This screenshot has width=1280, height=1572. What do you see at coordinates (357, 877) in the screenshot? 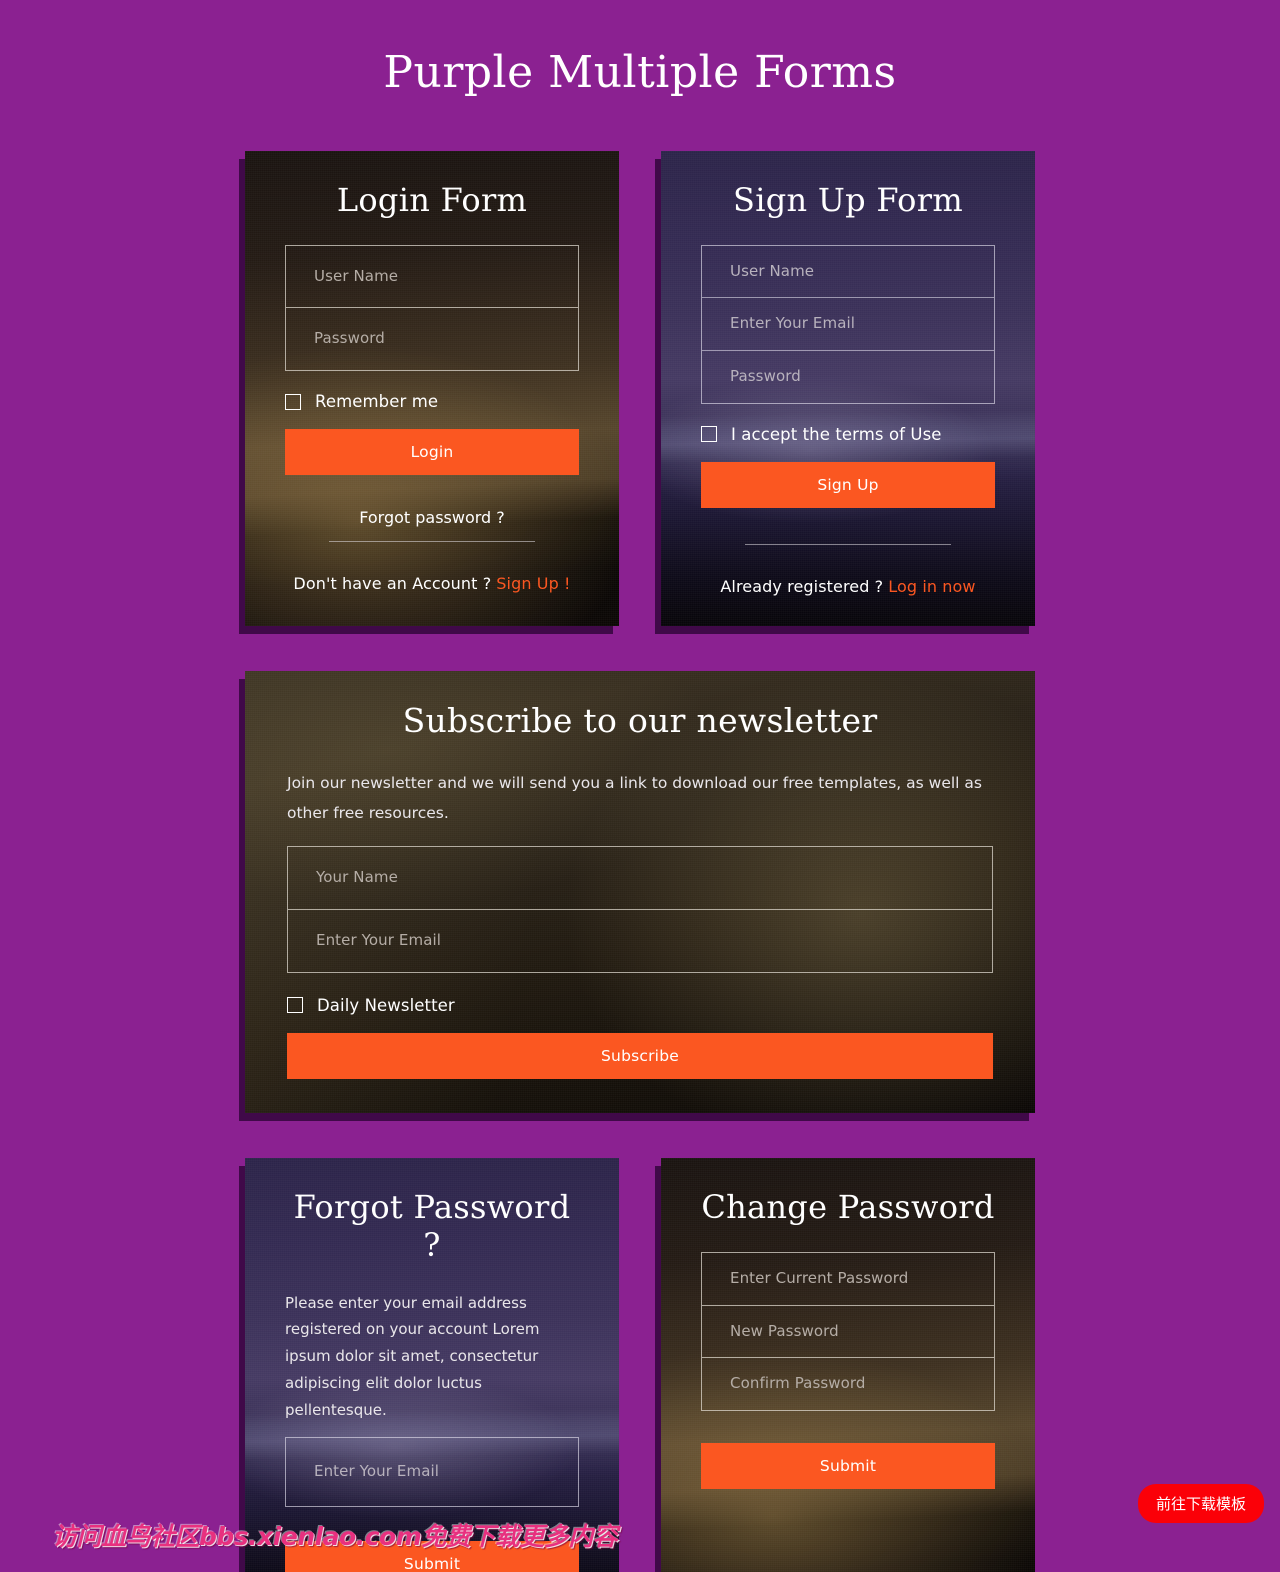
I see `newsletter-name-placeholder: Your Name` at bounding box center [357, 877].